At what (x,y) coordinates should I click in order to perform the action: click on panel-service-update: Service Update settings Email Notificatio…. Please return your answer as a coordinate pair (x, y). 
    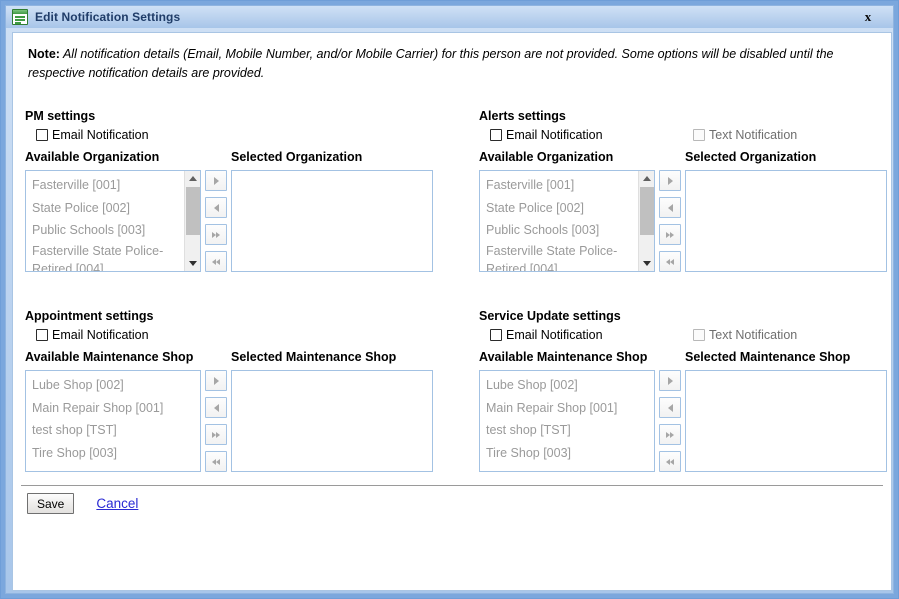
    Looking at the image, I should click on (683, 390).